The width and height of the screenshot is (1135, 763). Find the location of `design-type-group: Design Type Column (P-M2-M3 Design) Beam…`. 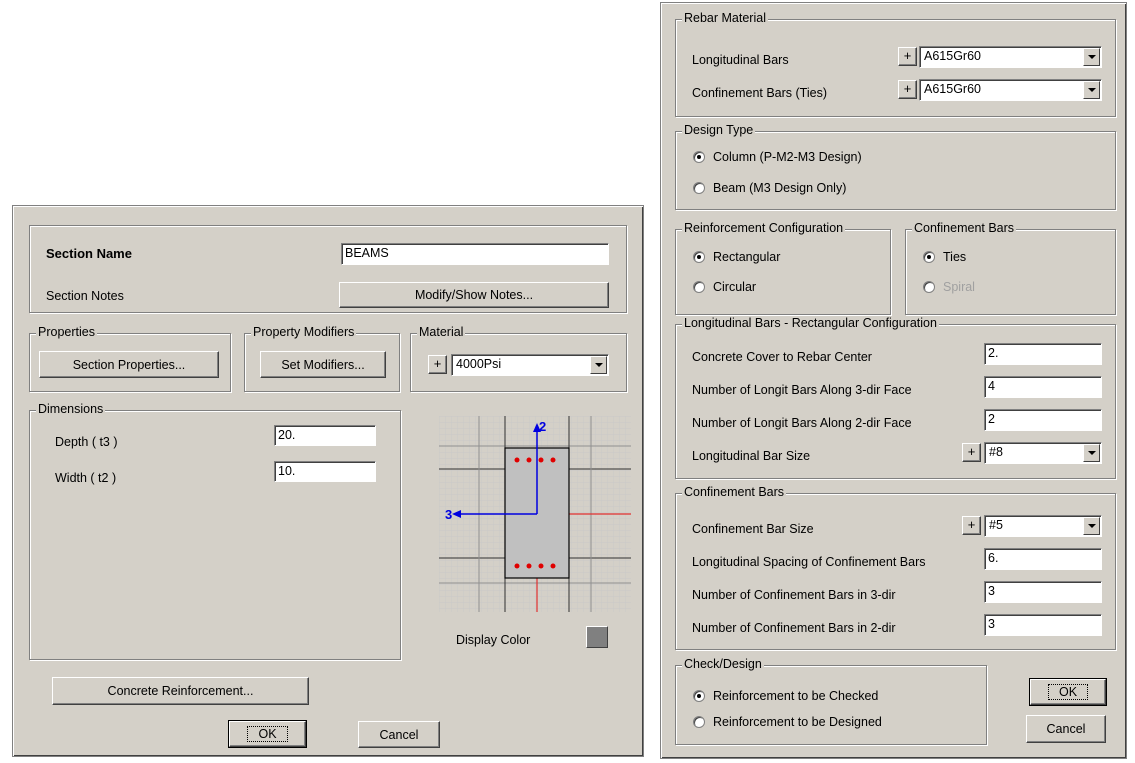

design-type-group: Design Type Column (P-M2-M3 Design) Beam… is located at coordinates (895, 166).